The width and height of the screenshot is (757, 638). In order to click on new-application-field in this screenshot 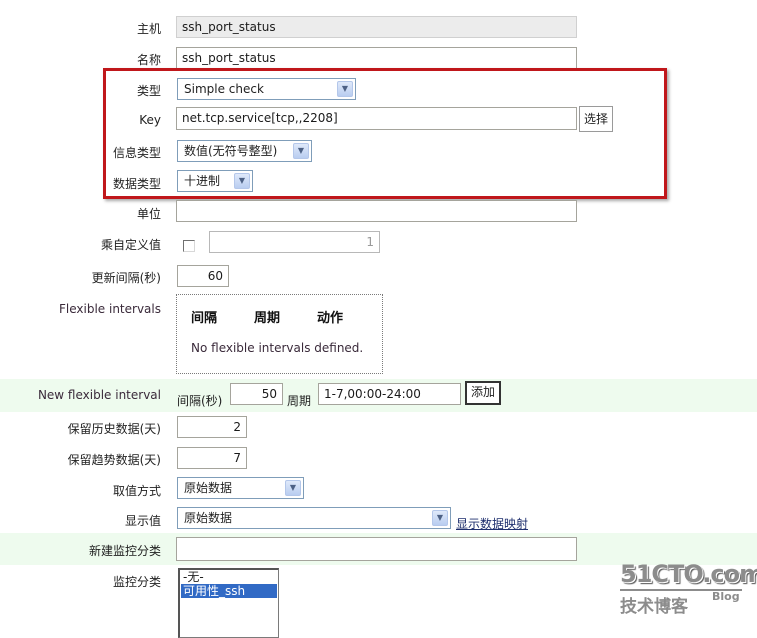, I will do `click(376, 549)`.